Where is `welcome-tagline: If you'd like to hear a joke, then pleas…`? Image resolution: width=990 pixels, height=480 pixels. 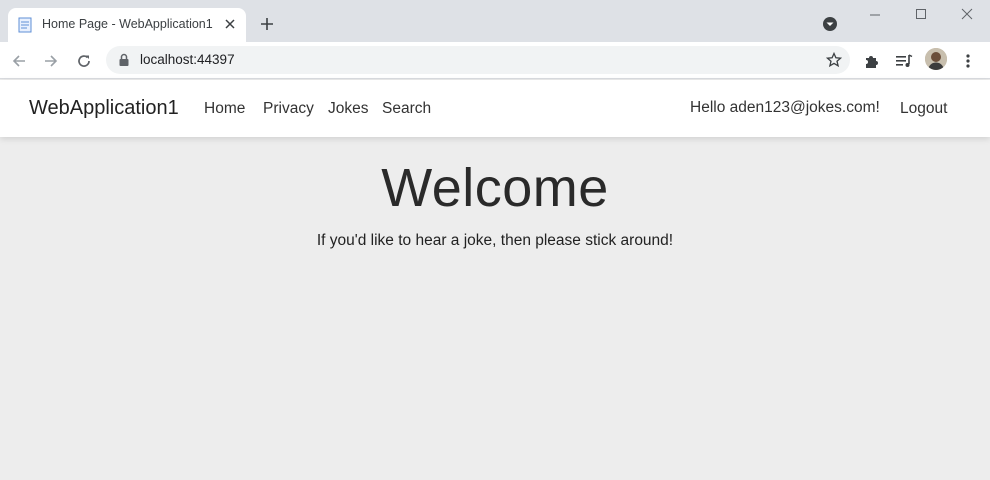
welcome-tagline: If you'd like to hear a joke, then pleas… is located at coordinates (495, 240).